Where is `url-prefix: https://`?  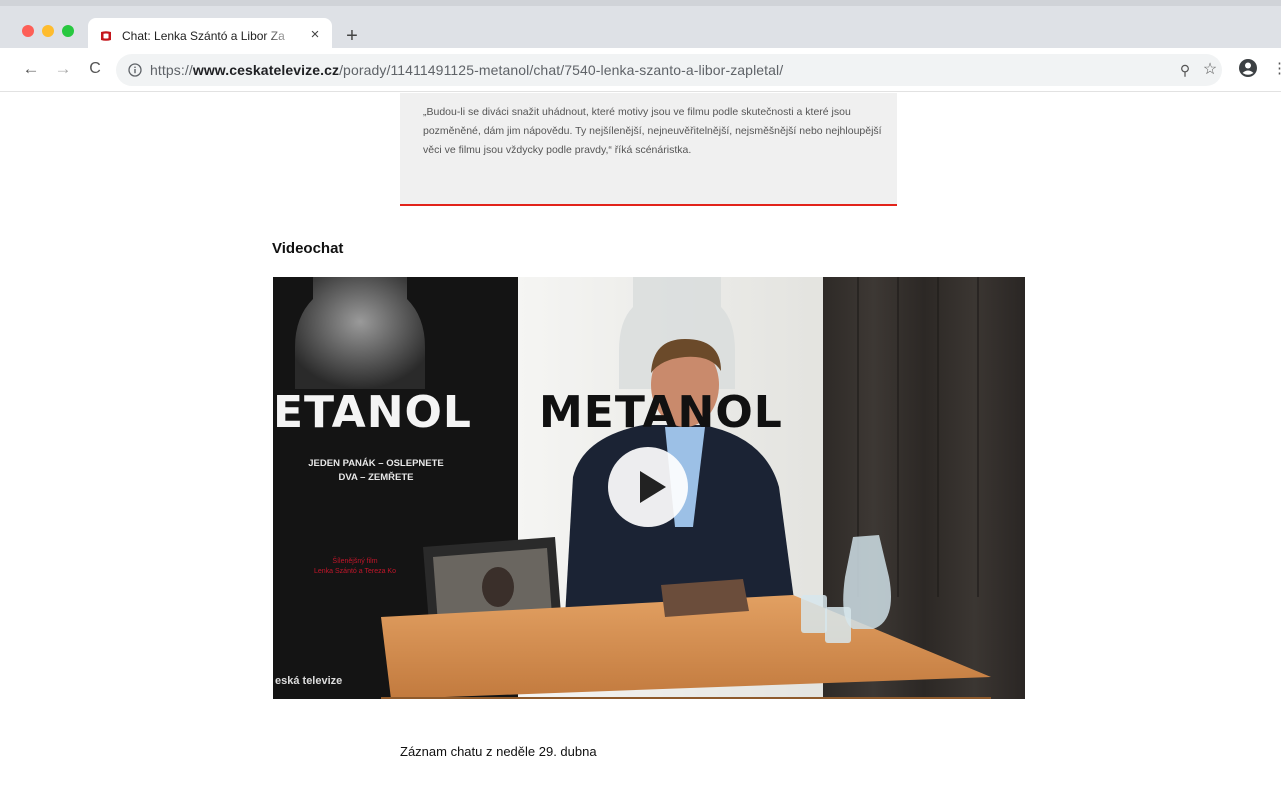 url-prefix: https:// is located at coordinates (171, 70).